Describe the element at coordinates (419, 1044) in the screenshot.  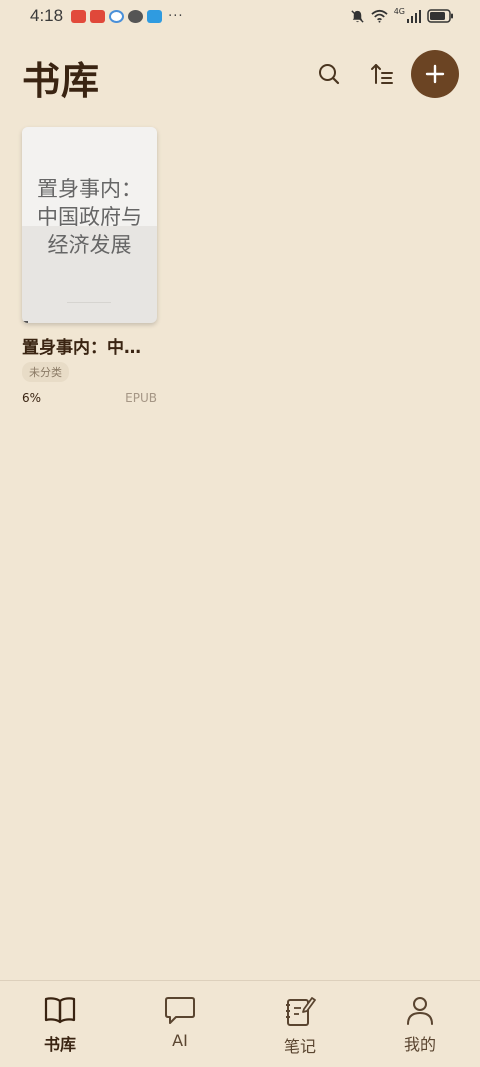
I see `nav-label-profile: 我的` at that location.